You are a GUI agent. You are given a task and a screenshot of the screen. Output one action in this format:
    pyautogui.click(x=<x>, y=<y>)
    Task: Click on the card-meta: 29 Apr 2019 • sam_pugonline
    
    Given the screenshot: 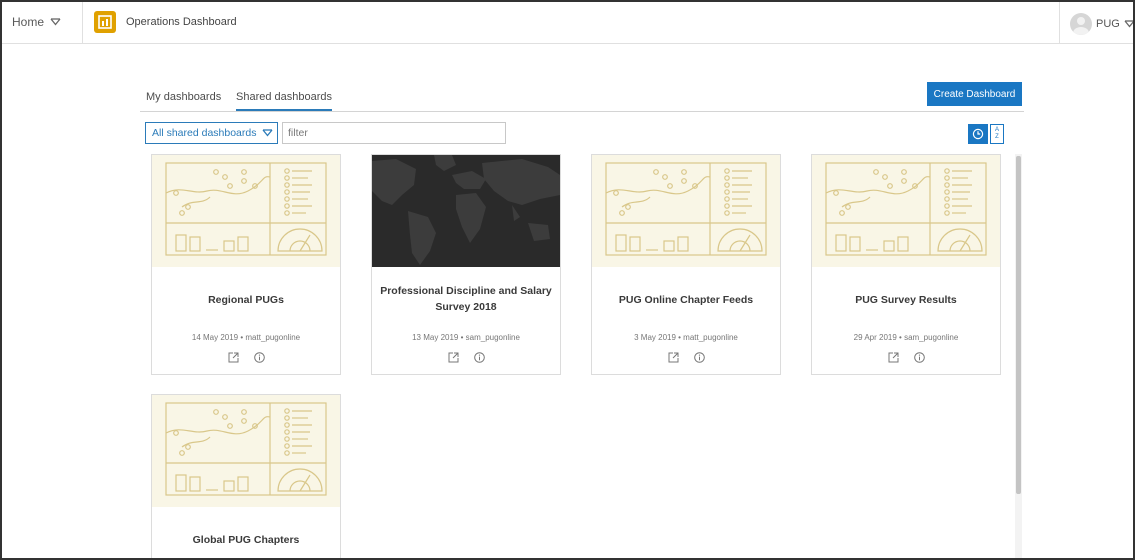 What is the action you would take?
    pyautogui.click(x=906, y=337)
    